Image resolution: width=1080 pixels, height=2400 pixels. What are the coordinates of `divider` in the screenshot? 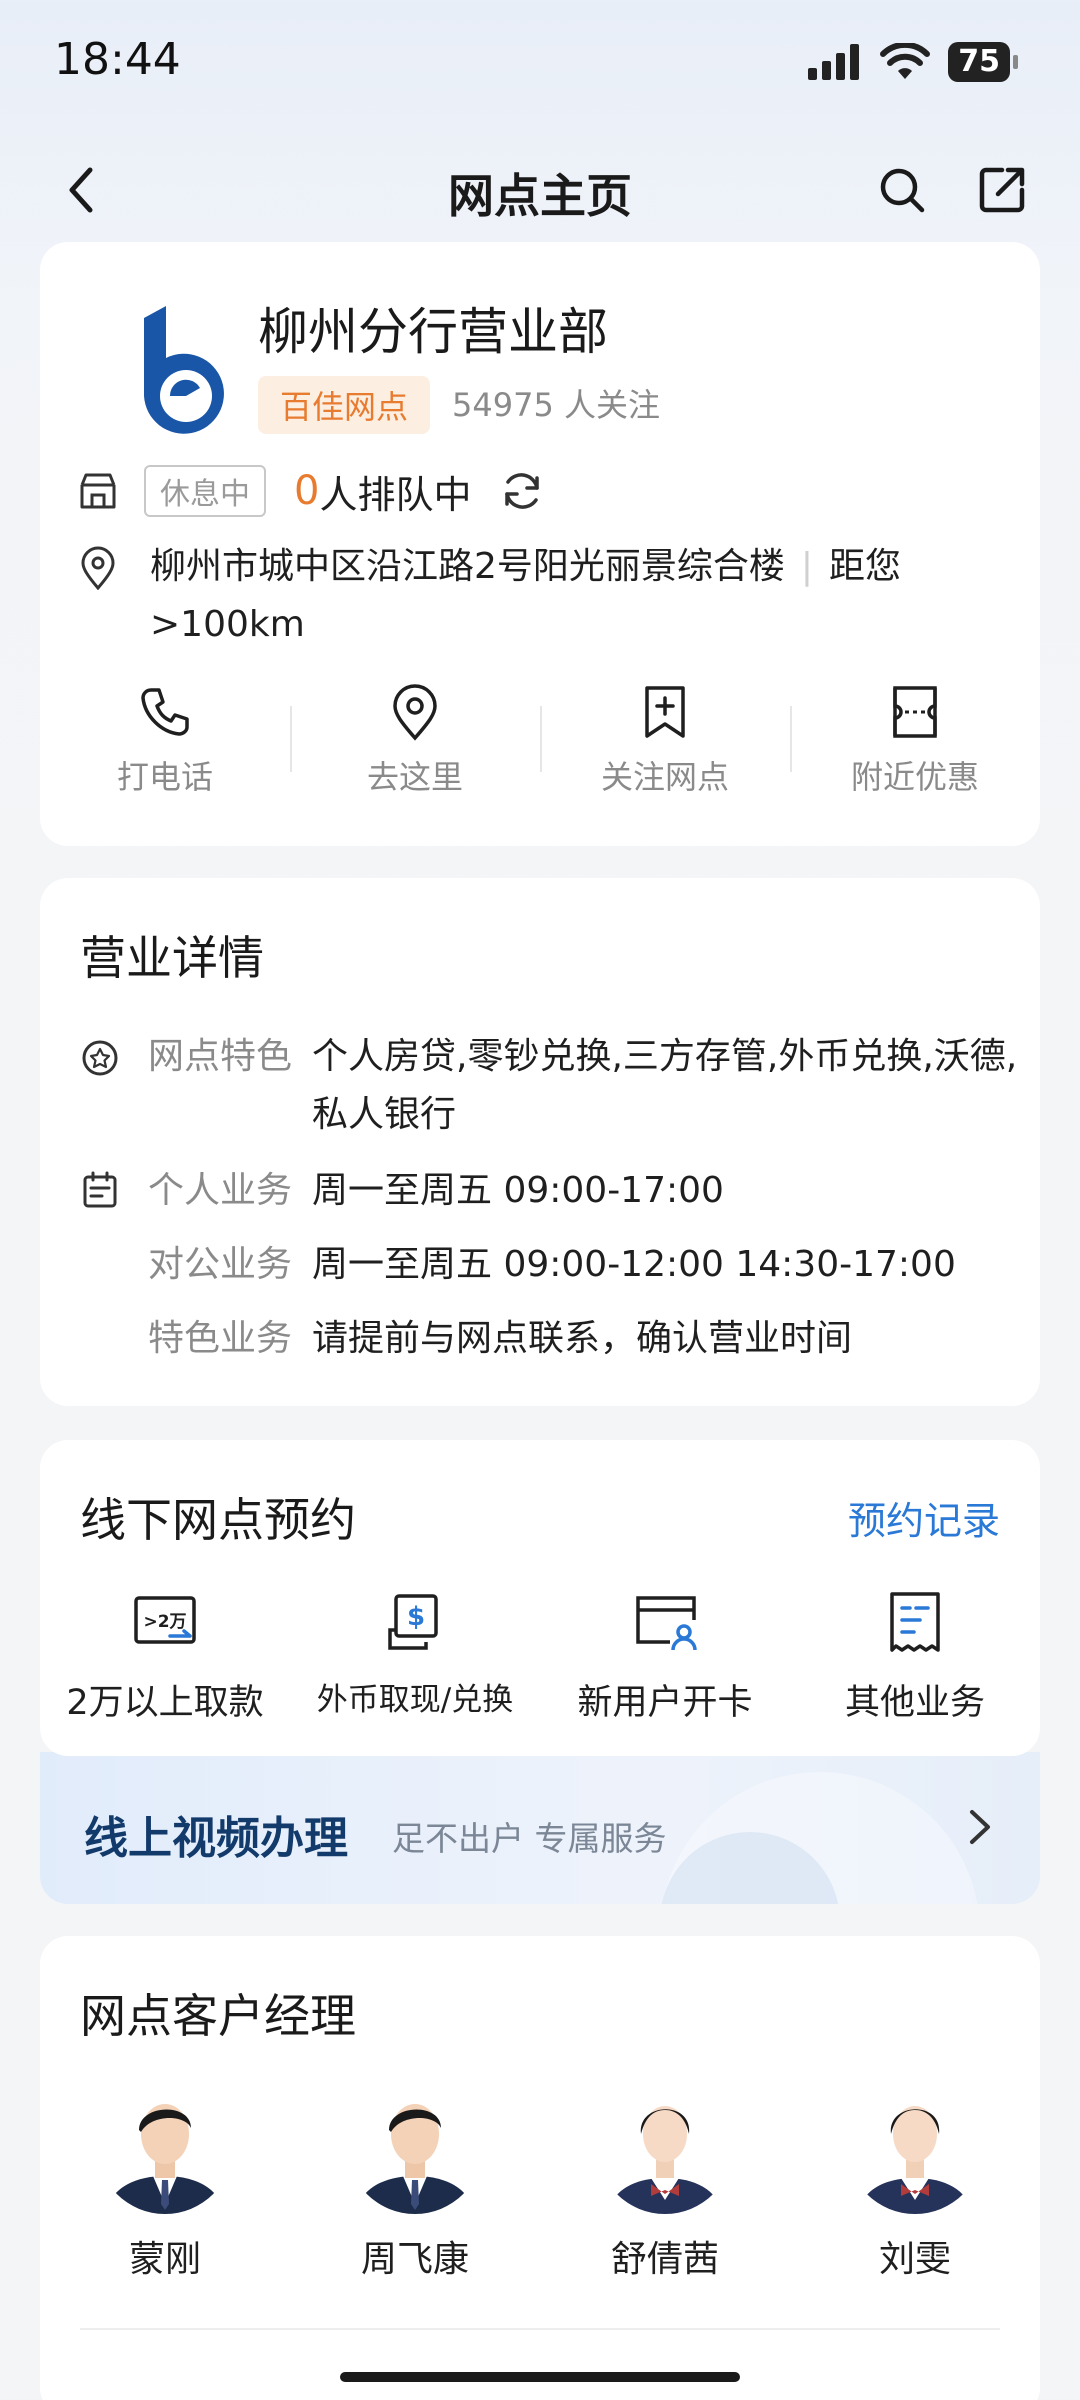 It's located at (540, 2329).